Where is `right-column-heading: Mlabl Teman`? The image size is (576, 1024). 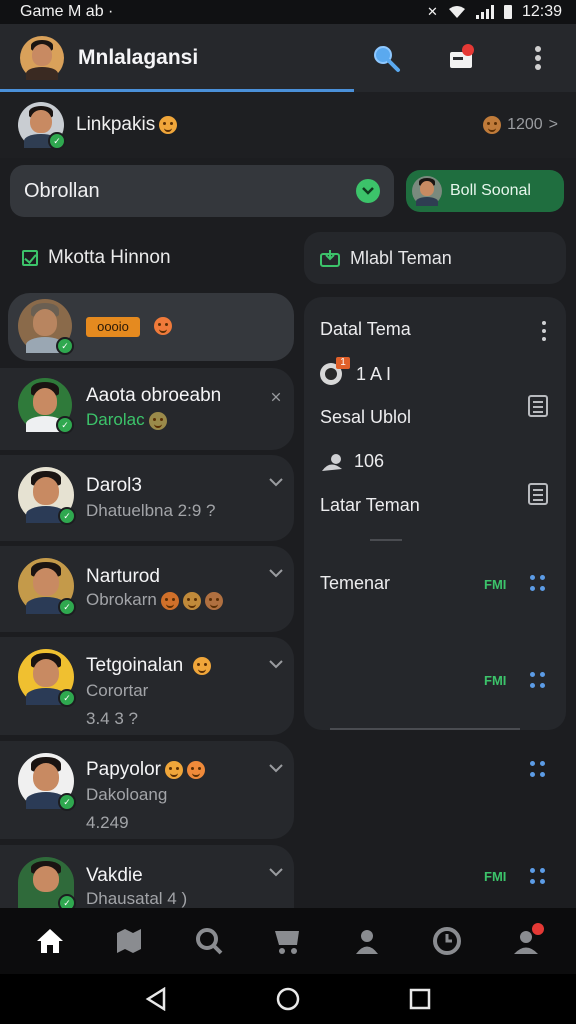
right-column-heading: Mlabl Teman is located at coordinates (435, 258).